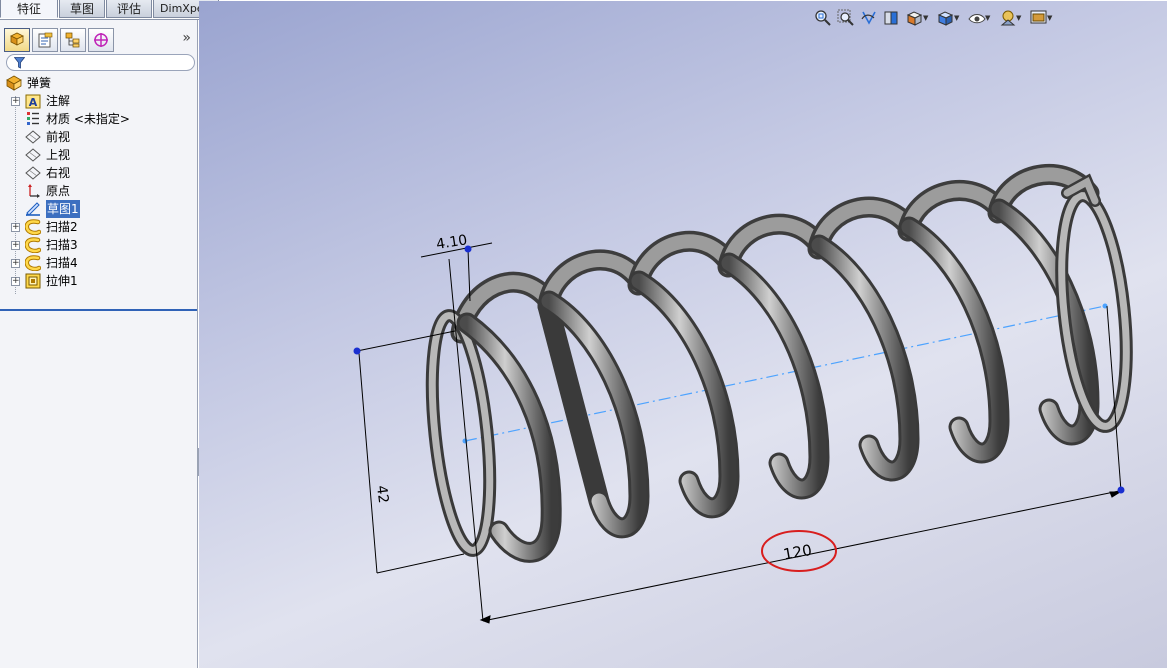 This screenshot has width=1167, height=668. Describe the element at coordinates (39, 83) in the screenshot. I see `tree-root-label: 弹簧` at that location.